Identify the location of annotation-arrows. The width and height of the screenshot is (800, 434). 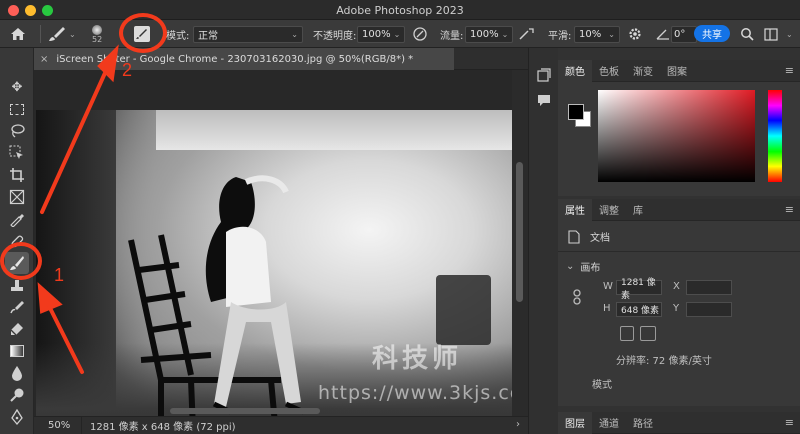
(78, 209).